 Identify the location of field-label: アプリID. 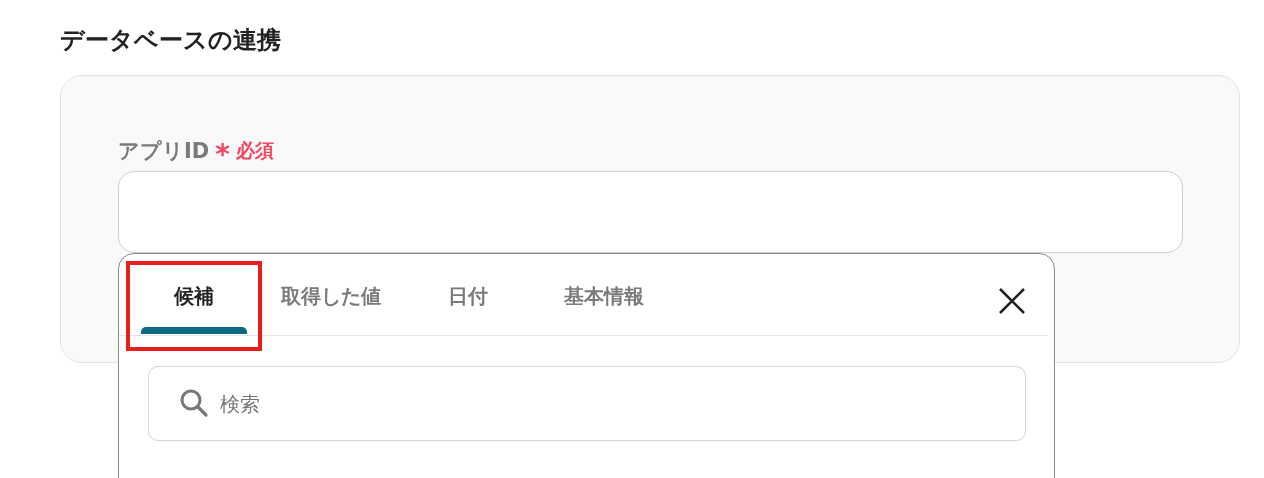
(164, 151).